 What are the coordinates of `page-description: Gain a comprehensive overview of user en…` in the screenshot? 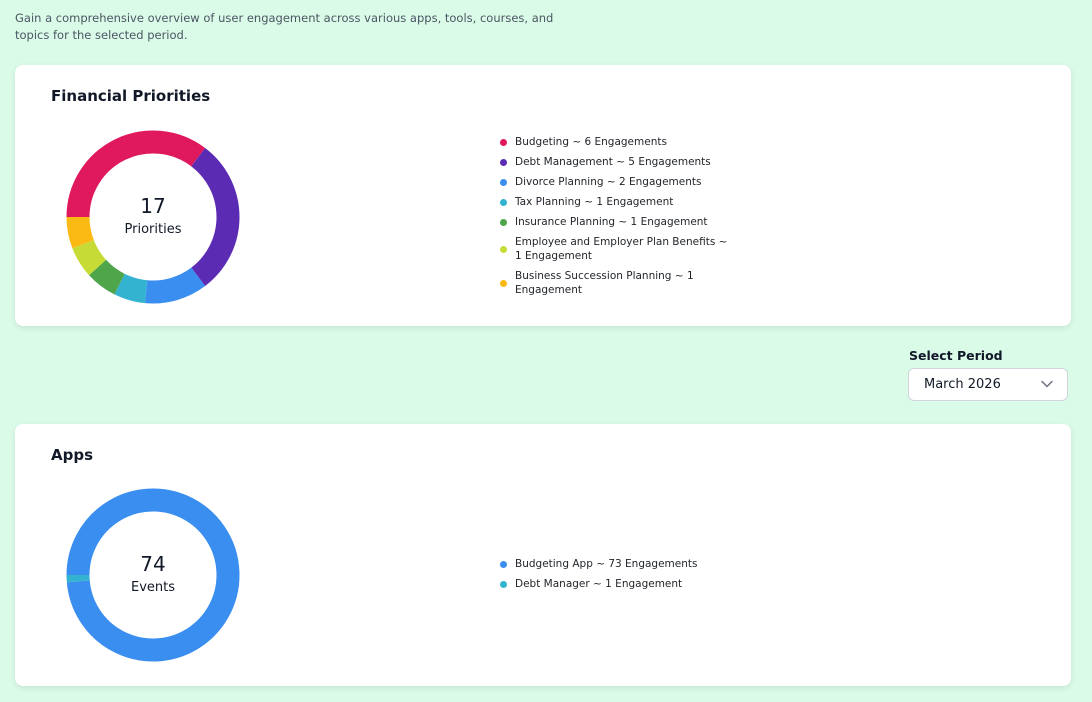 It's located at (284, 26).